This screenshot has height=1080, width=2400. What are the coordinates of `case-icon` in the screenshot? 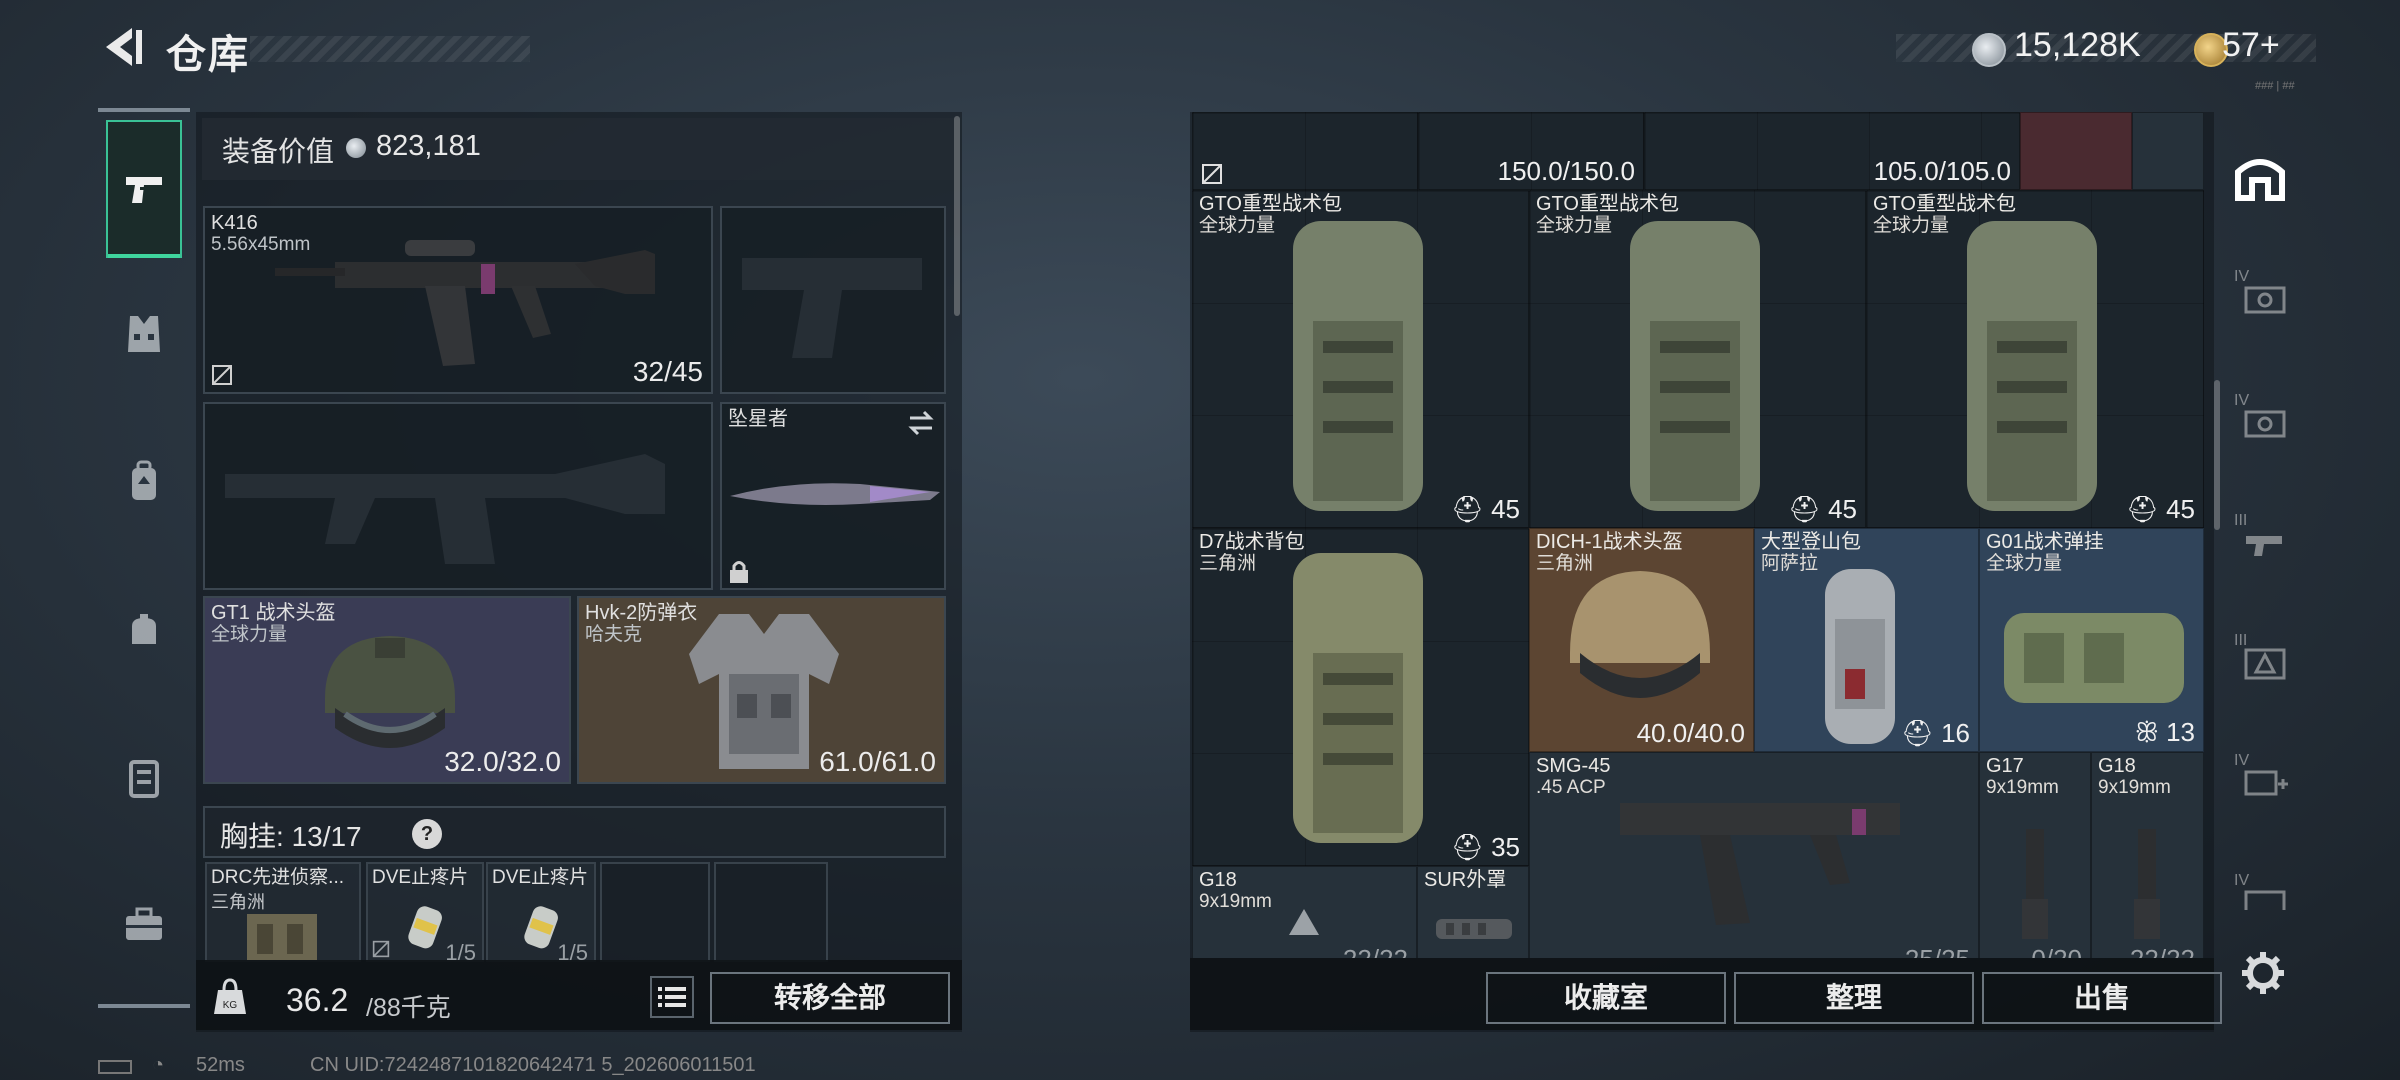 It's located at (144, 779).